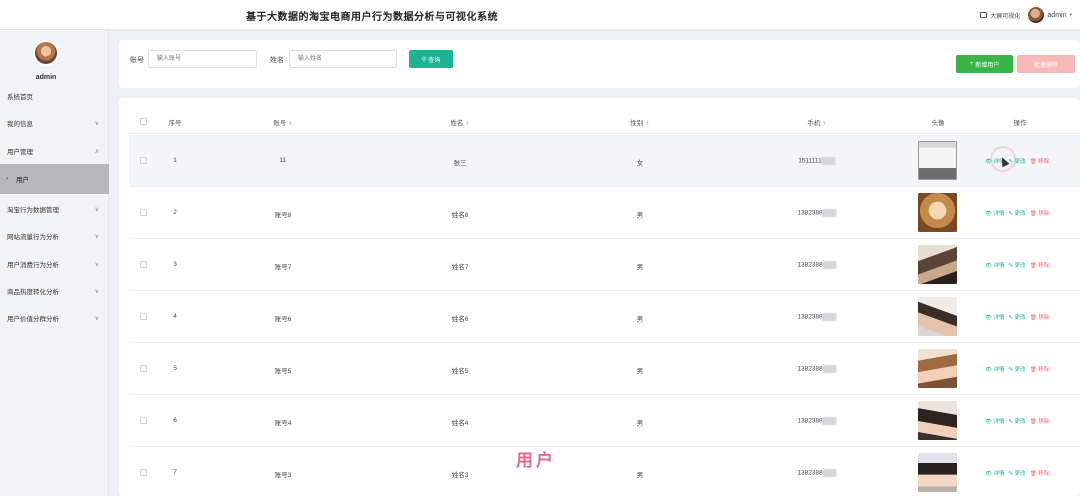  I want to click on table-row: 1 11 张三 女 1511111 👁 详情 ✎ 更改 🗑 移除, so click(604, 161).